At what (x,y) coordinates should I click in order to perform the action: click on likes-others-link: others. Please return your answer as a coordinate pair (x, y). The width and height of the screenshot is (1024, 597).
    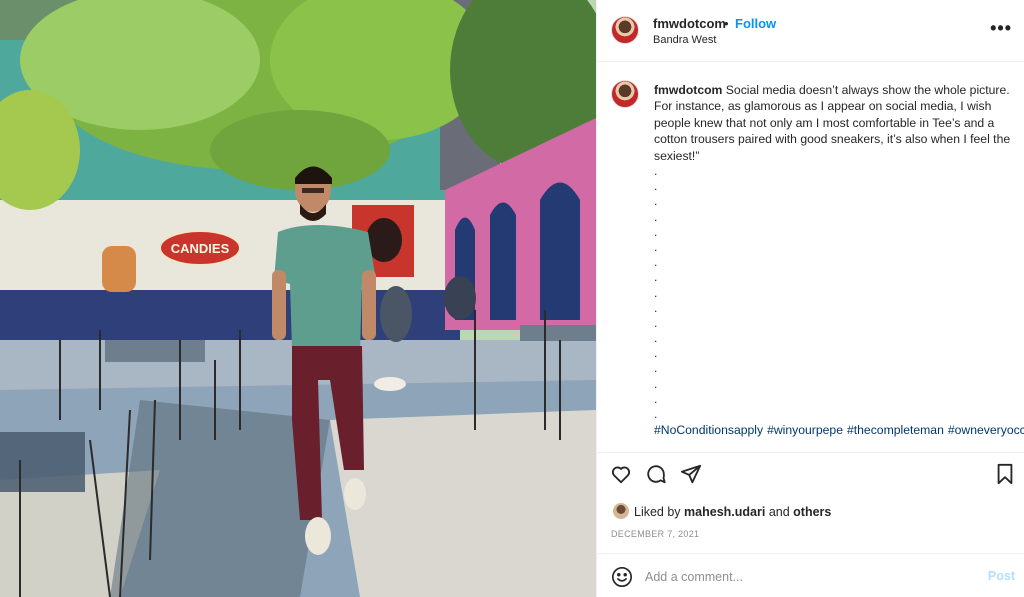
    Looking at the image, I should click on (812, 512).